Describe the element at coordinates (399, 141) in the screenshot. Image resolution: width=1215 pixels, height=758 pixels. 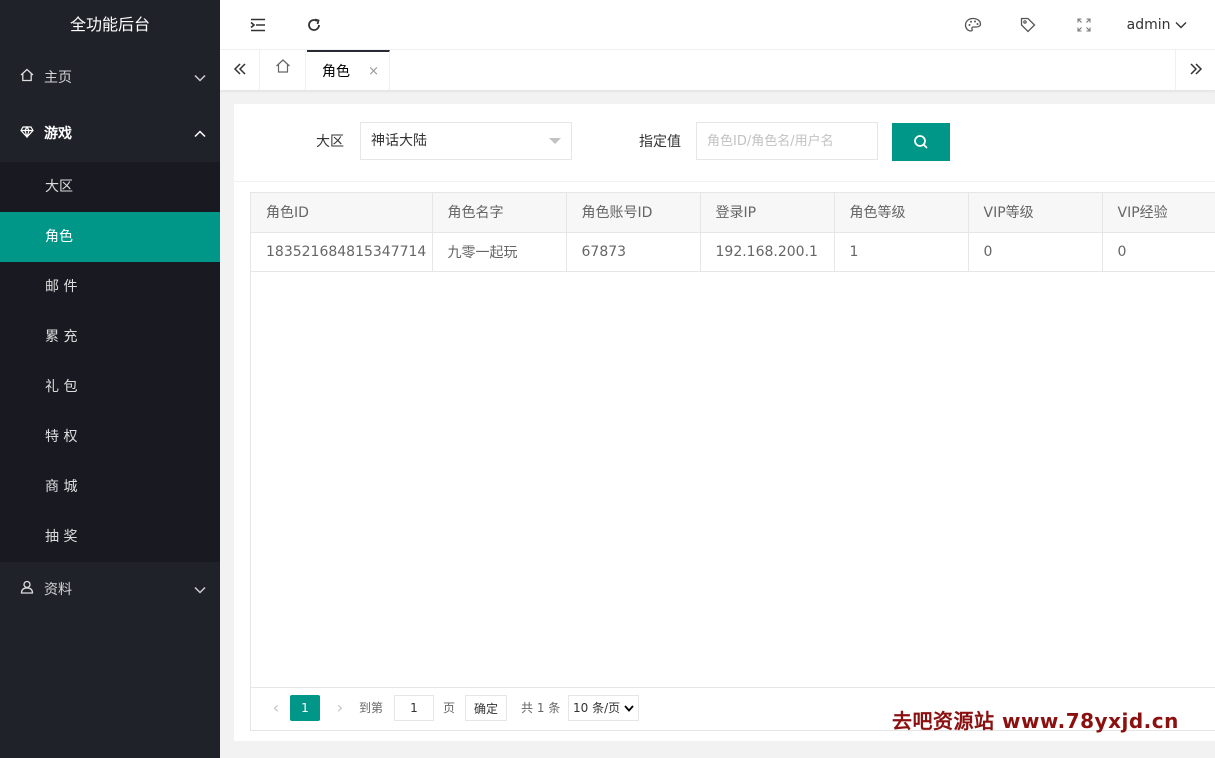
I see `region-select-value: 神话大陆` at that location.